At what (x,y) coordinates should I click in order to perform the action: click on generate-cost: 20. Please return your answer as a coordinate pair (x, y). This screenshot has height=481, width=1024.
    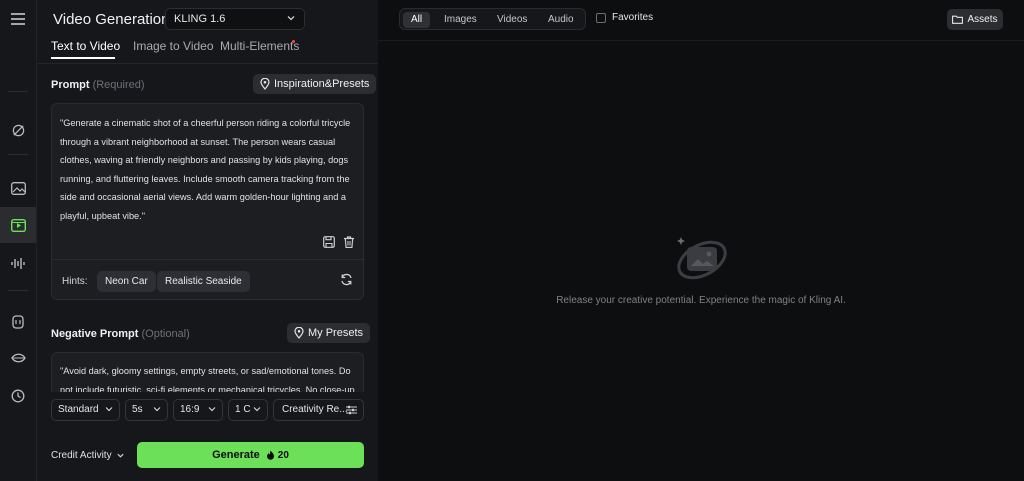
    Looking at the image, I should click on (277, 455).